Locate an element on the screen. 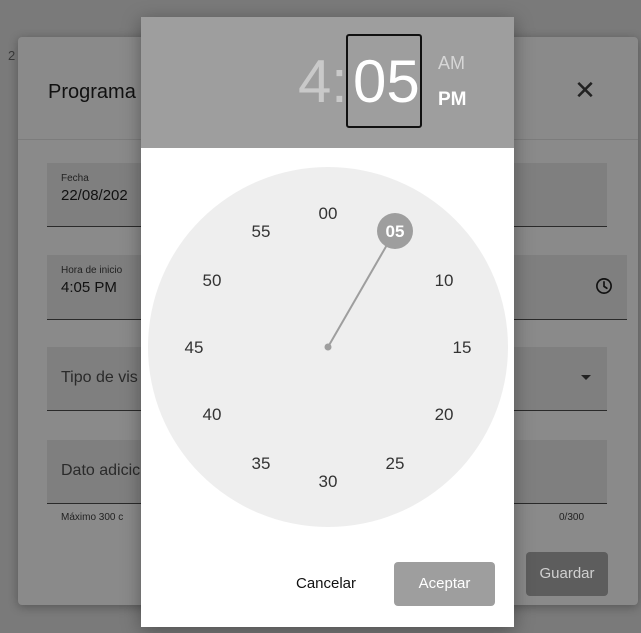 The width and height of the screenshot is (641, 633). minute-label-50: 50 is located at coordinates (211, 280).